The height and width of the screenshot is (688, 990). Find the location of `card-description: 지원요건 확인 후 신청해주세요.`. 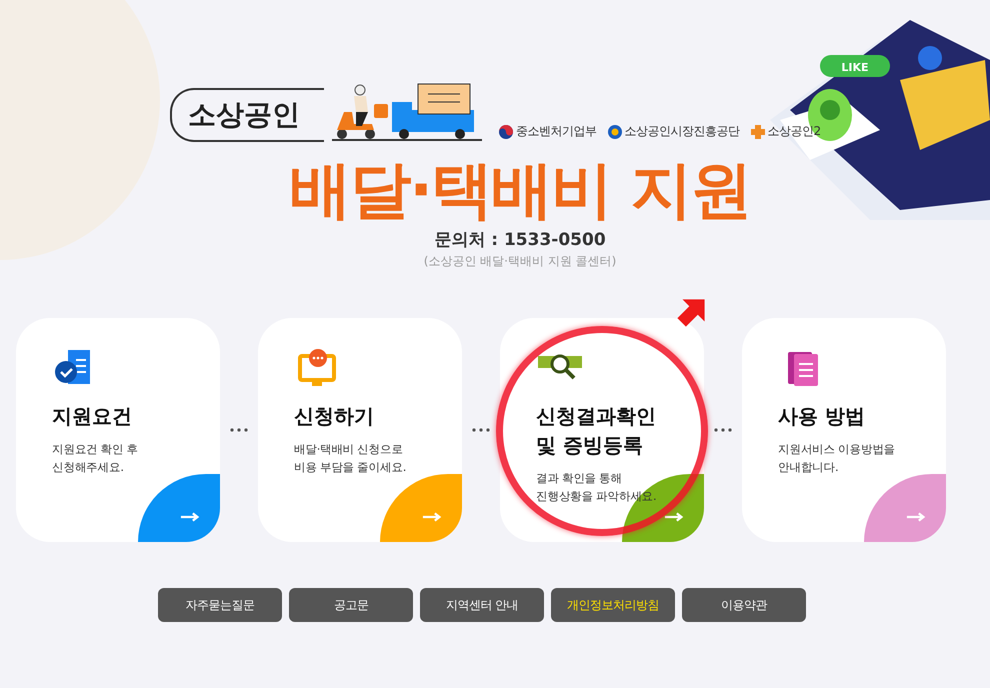

card-description: 지원요건 확인 후 신청해주세요. is located at coordinates (95, 458).